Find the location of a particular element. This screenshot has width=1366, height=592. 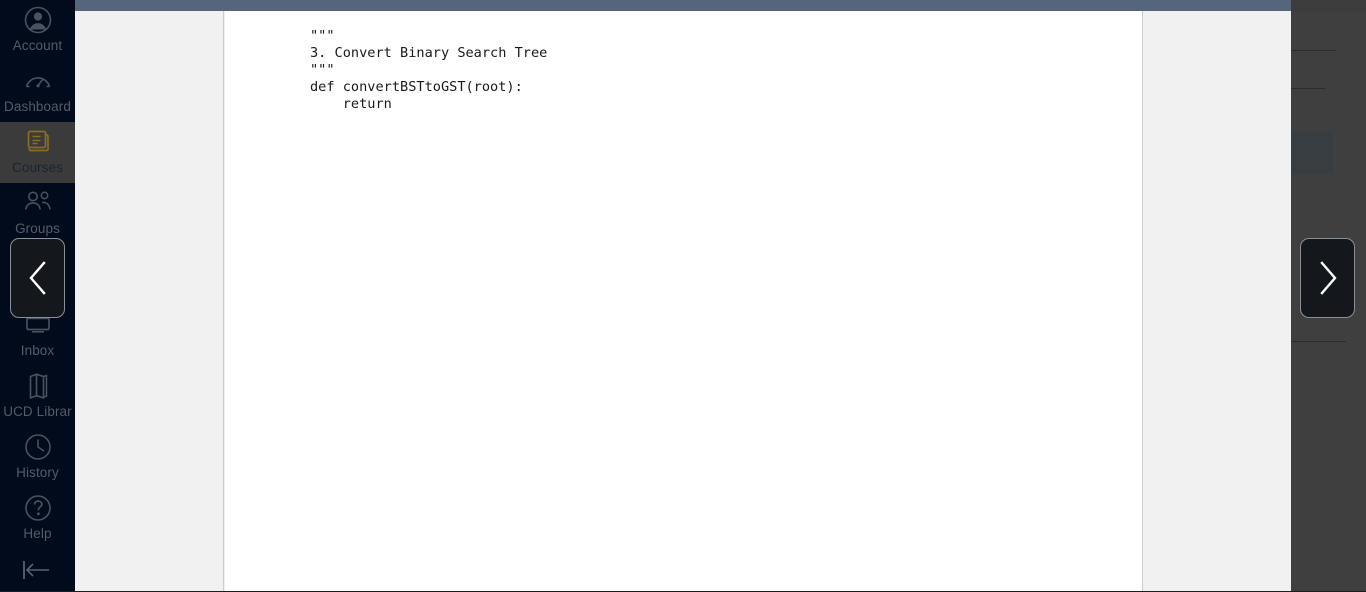

sidebar-collapse-button is located at coordinates (37, 572).